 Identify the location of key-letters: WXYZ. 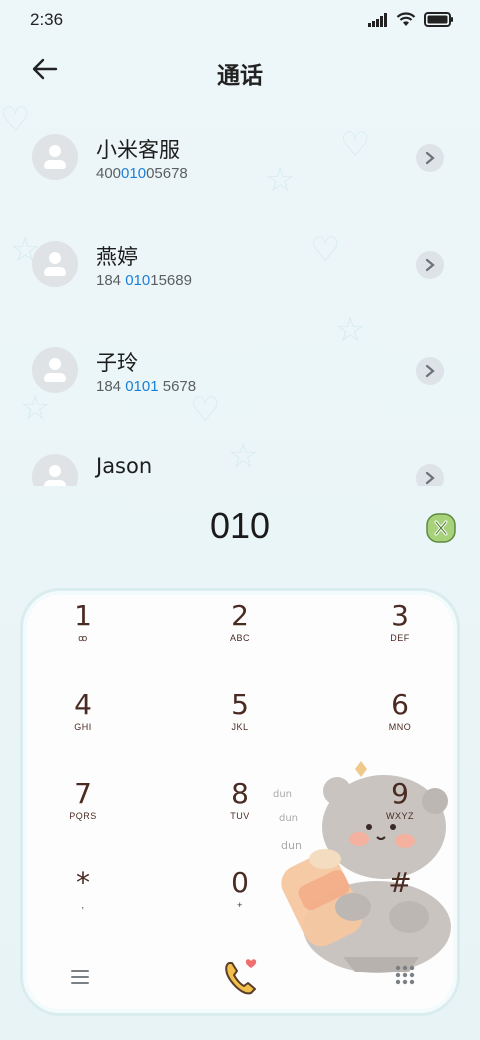
(400, 816).